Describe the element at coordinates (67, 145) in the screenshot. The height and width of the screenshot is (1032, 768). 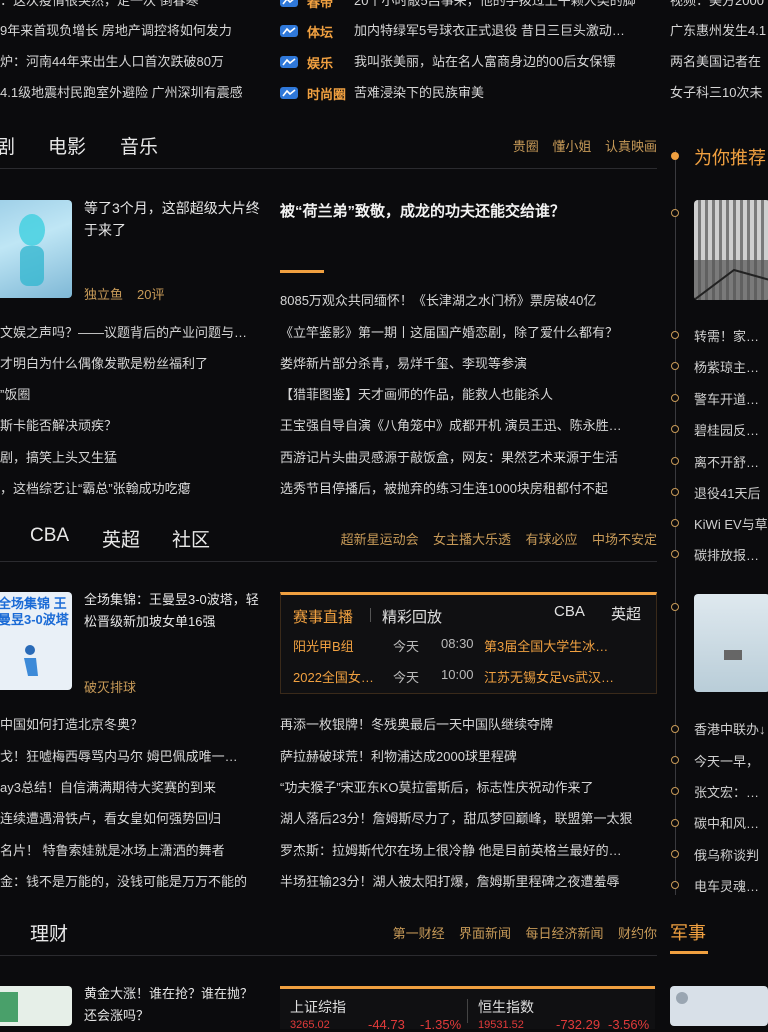
I see `tab-movie: 电影` at that location.